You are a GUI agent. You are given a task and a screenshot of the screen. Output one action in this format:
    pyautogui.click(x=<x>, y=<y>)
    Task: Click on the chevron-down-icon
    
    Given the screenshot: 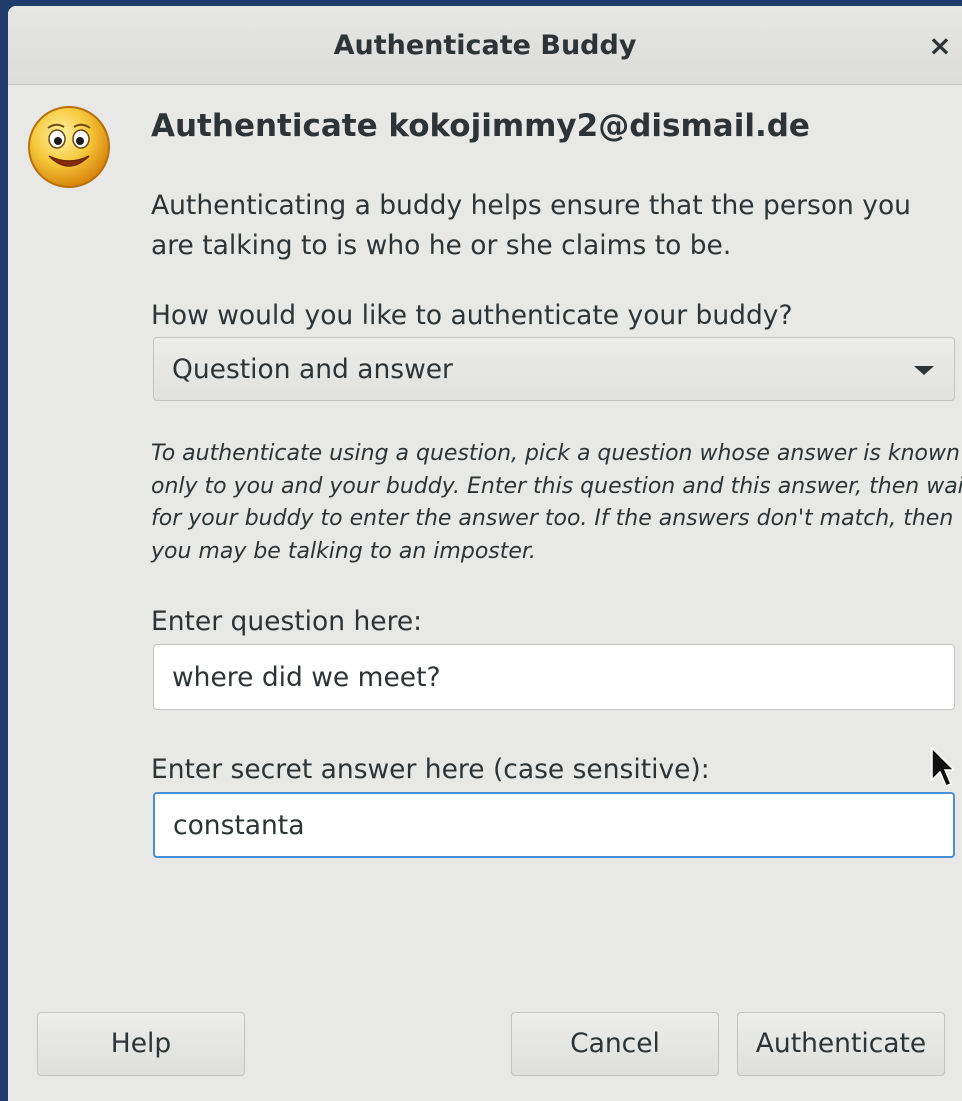 What is the action you would take?
    pyautogui.click(x=924, y=370)
    